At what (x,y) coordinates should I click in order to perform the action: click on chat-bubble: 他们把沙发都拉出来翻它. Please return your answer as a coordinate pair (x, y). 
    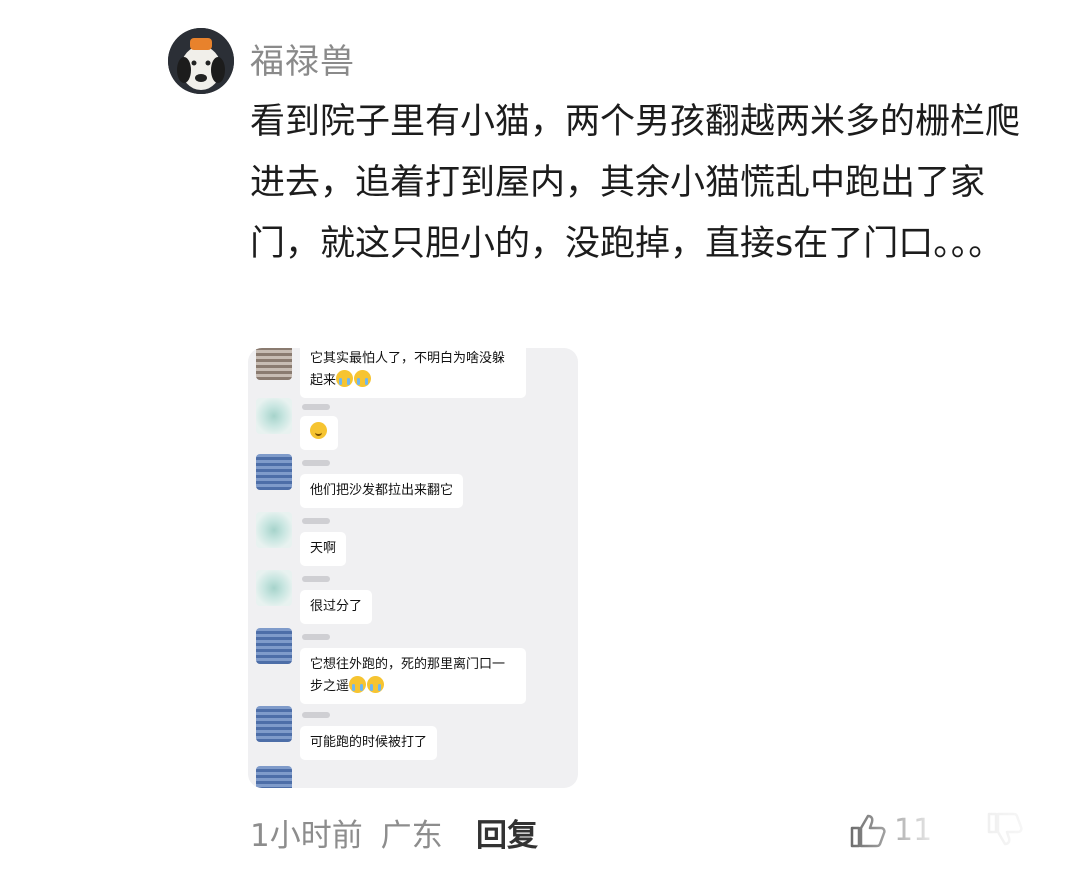
    Looking at the image, I should click on (382, 491).